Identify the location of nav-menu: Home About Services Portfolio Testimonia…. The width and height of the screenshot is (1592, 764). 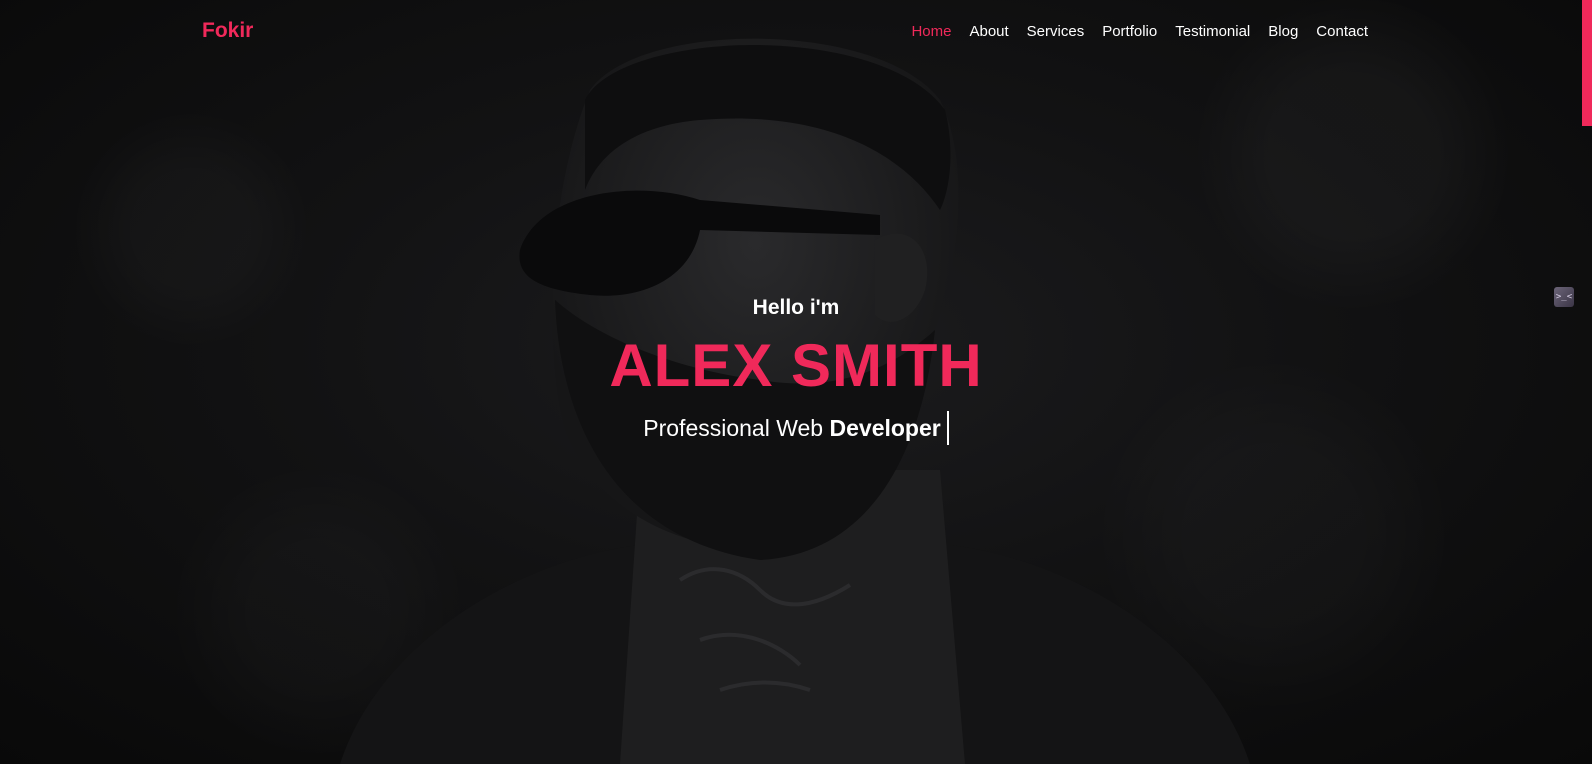
(1139, 32).